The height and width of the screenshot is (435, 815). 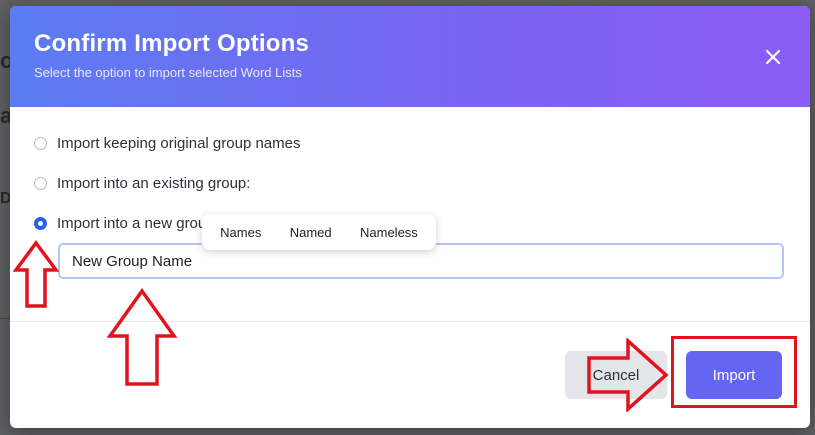 I want to click on autocomplete-suggestions: Names Named Nameless, so click(x=319, y=232).